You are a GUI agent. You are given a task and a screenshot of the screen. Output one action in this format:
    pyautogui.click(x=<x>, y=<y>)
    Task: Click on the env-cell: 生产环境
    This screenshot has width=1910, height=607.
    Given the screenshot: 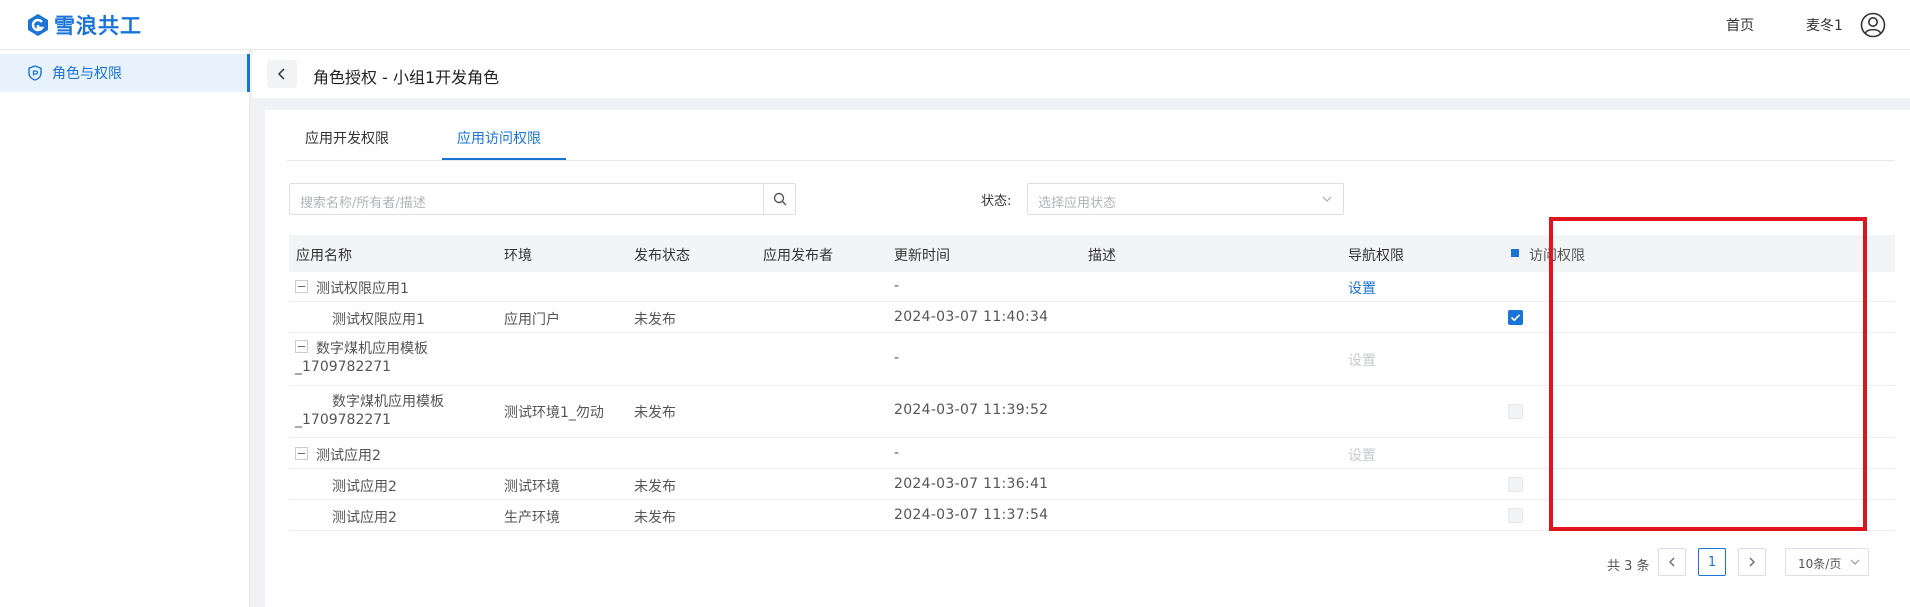 What is the action you would take?
    pyautogui.click(x=532, y=518)
    